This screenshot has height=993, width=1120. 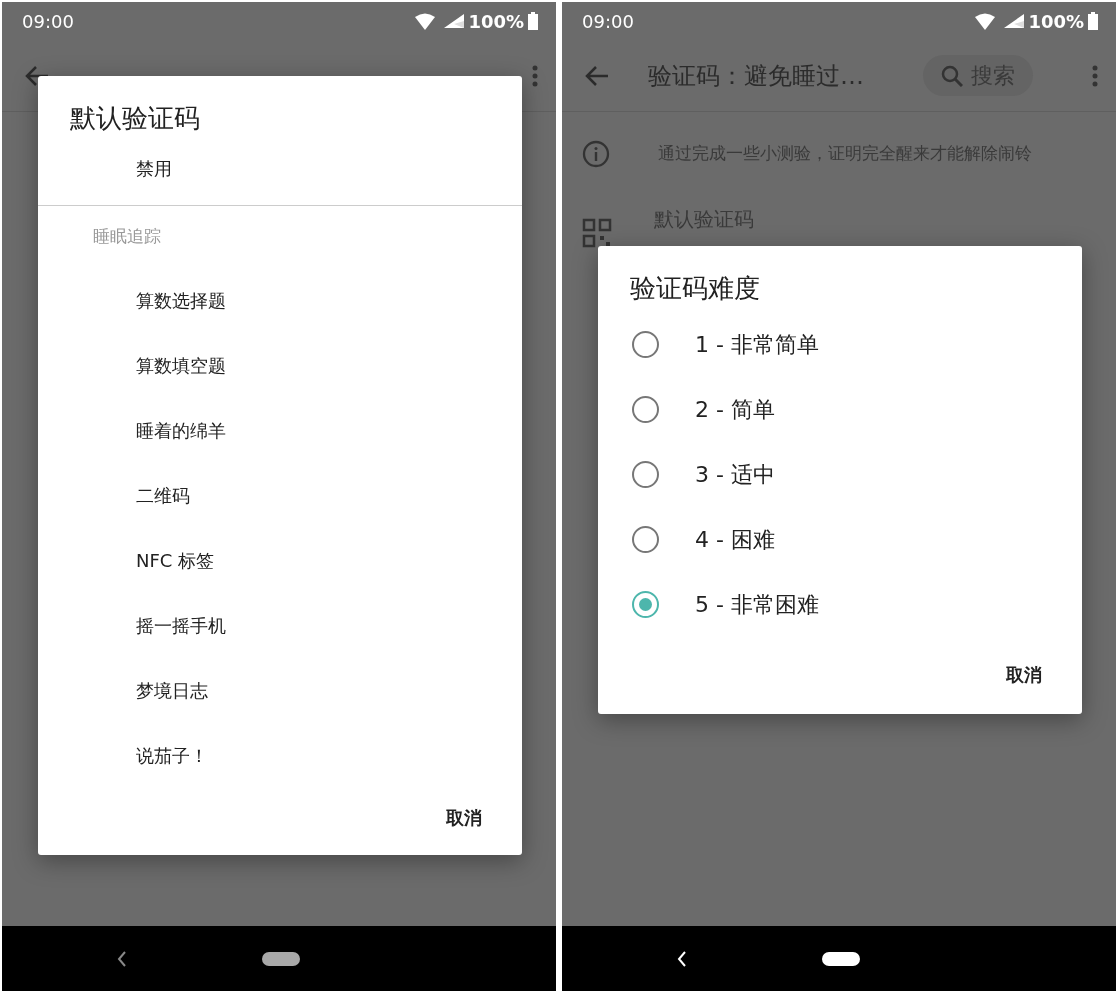 I want to click on dialog-title: 默认验证码, so click(x=135, y=118).